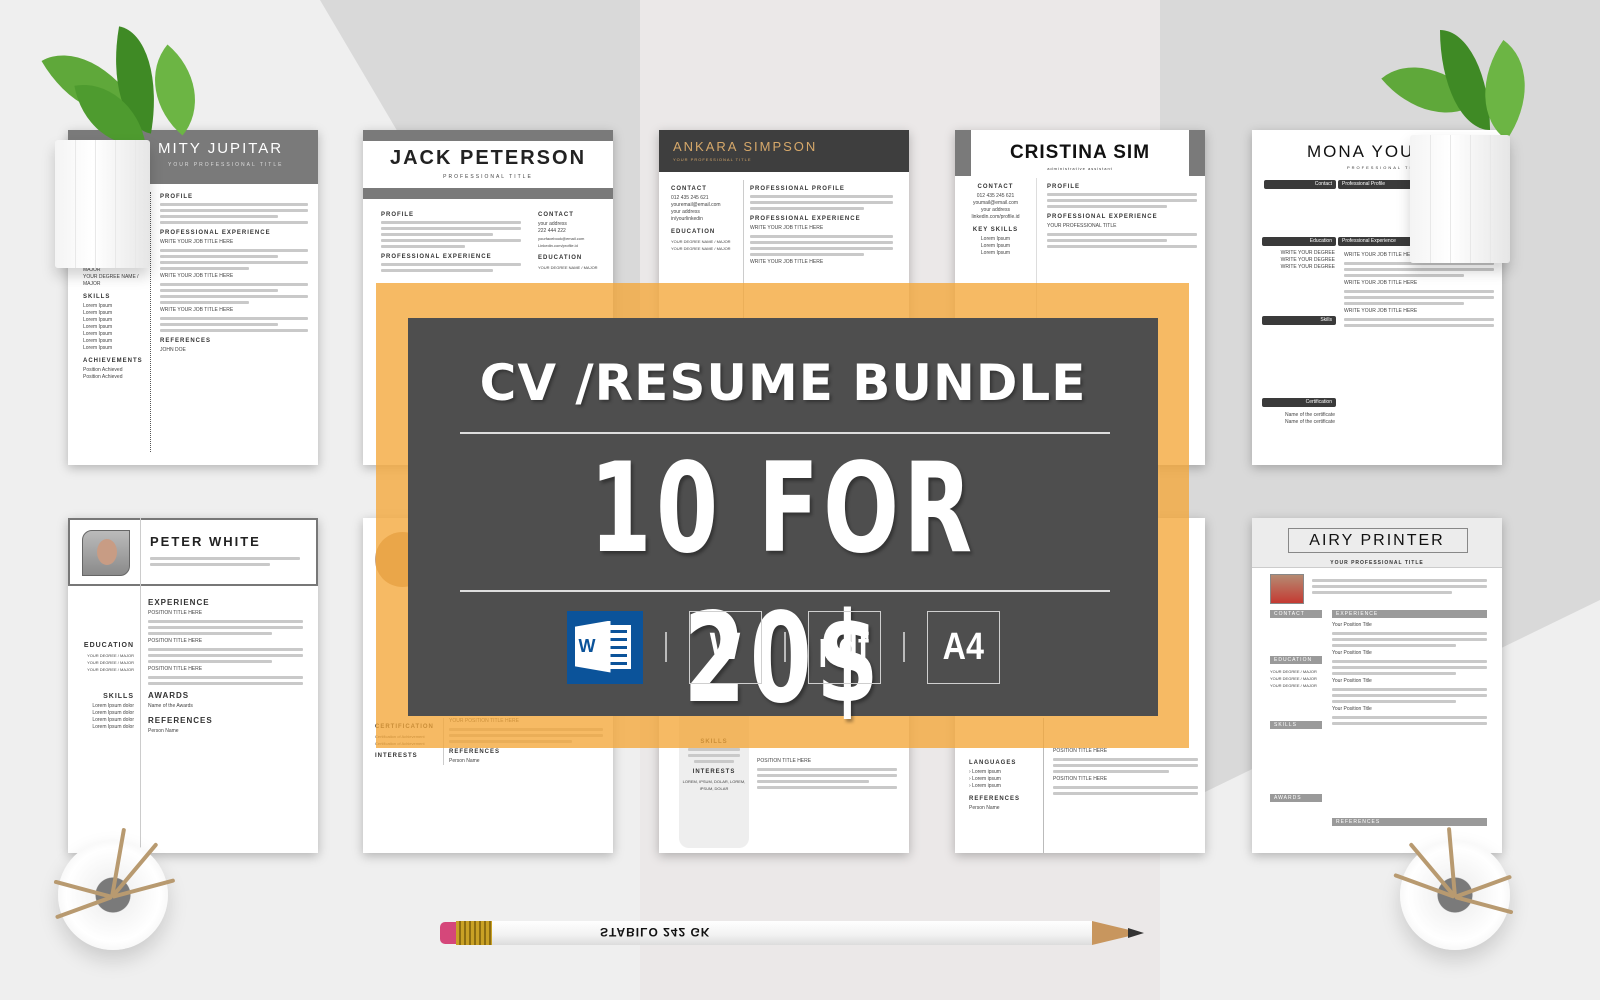  I want to click on resume-name: PETER WHITE, so click(205, 541).